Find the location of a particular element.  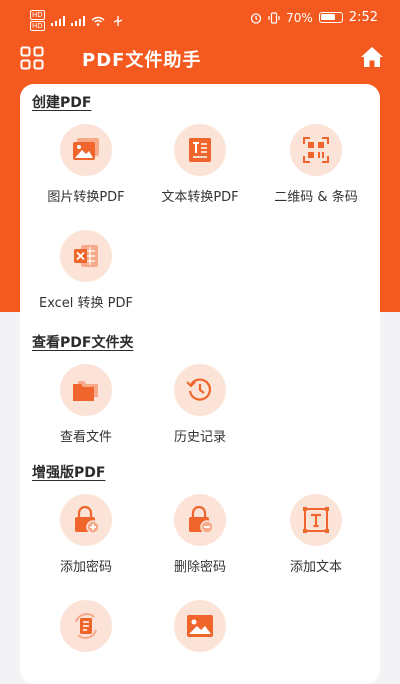

history-icon is located at coordinates (198, 389).